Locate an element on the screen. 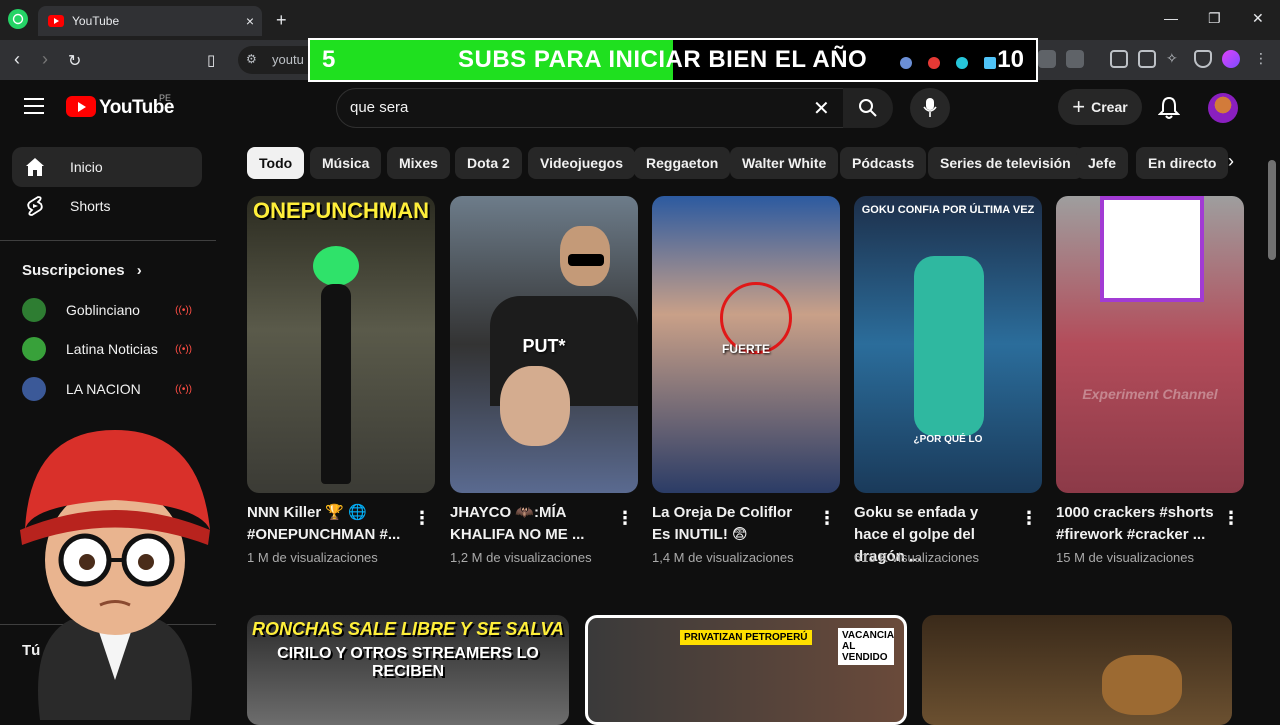  goal-current-count: 5 is located at coordinates (329, 59).